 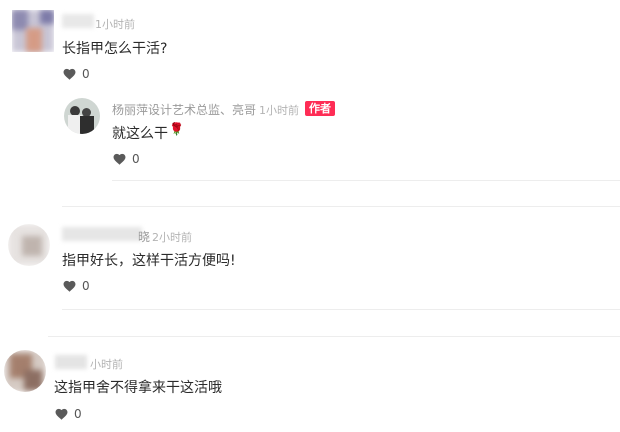 I want to click on comment-time: 小时前, so click(x=106, y=364).